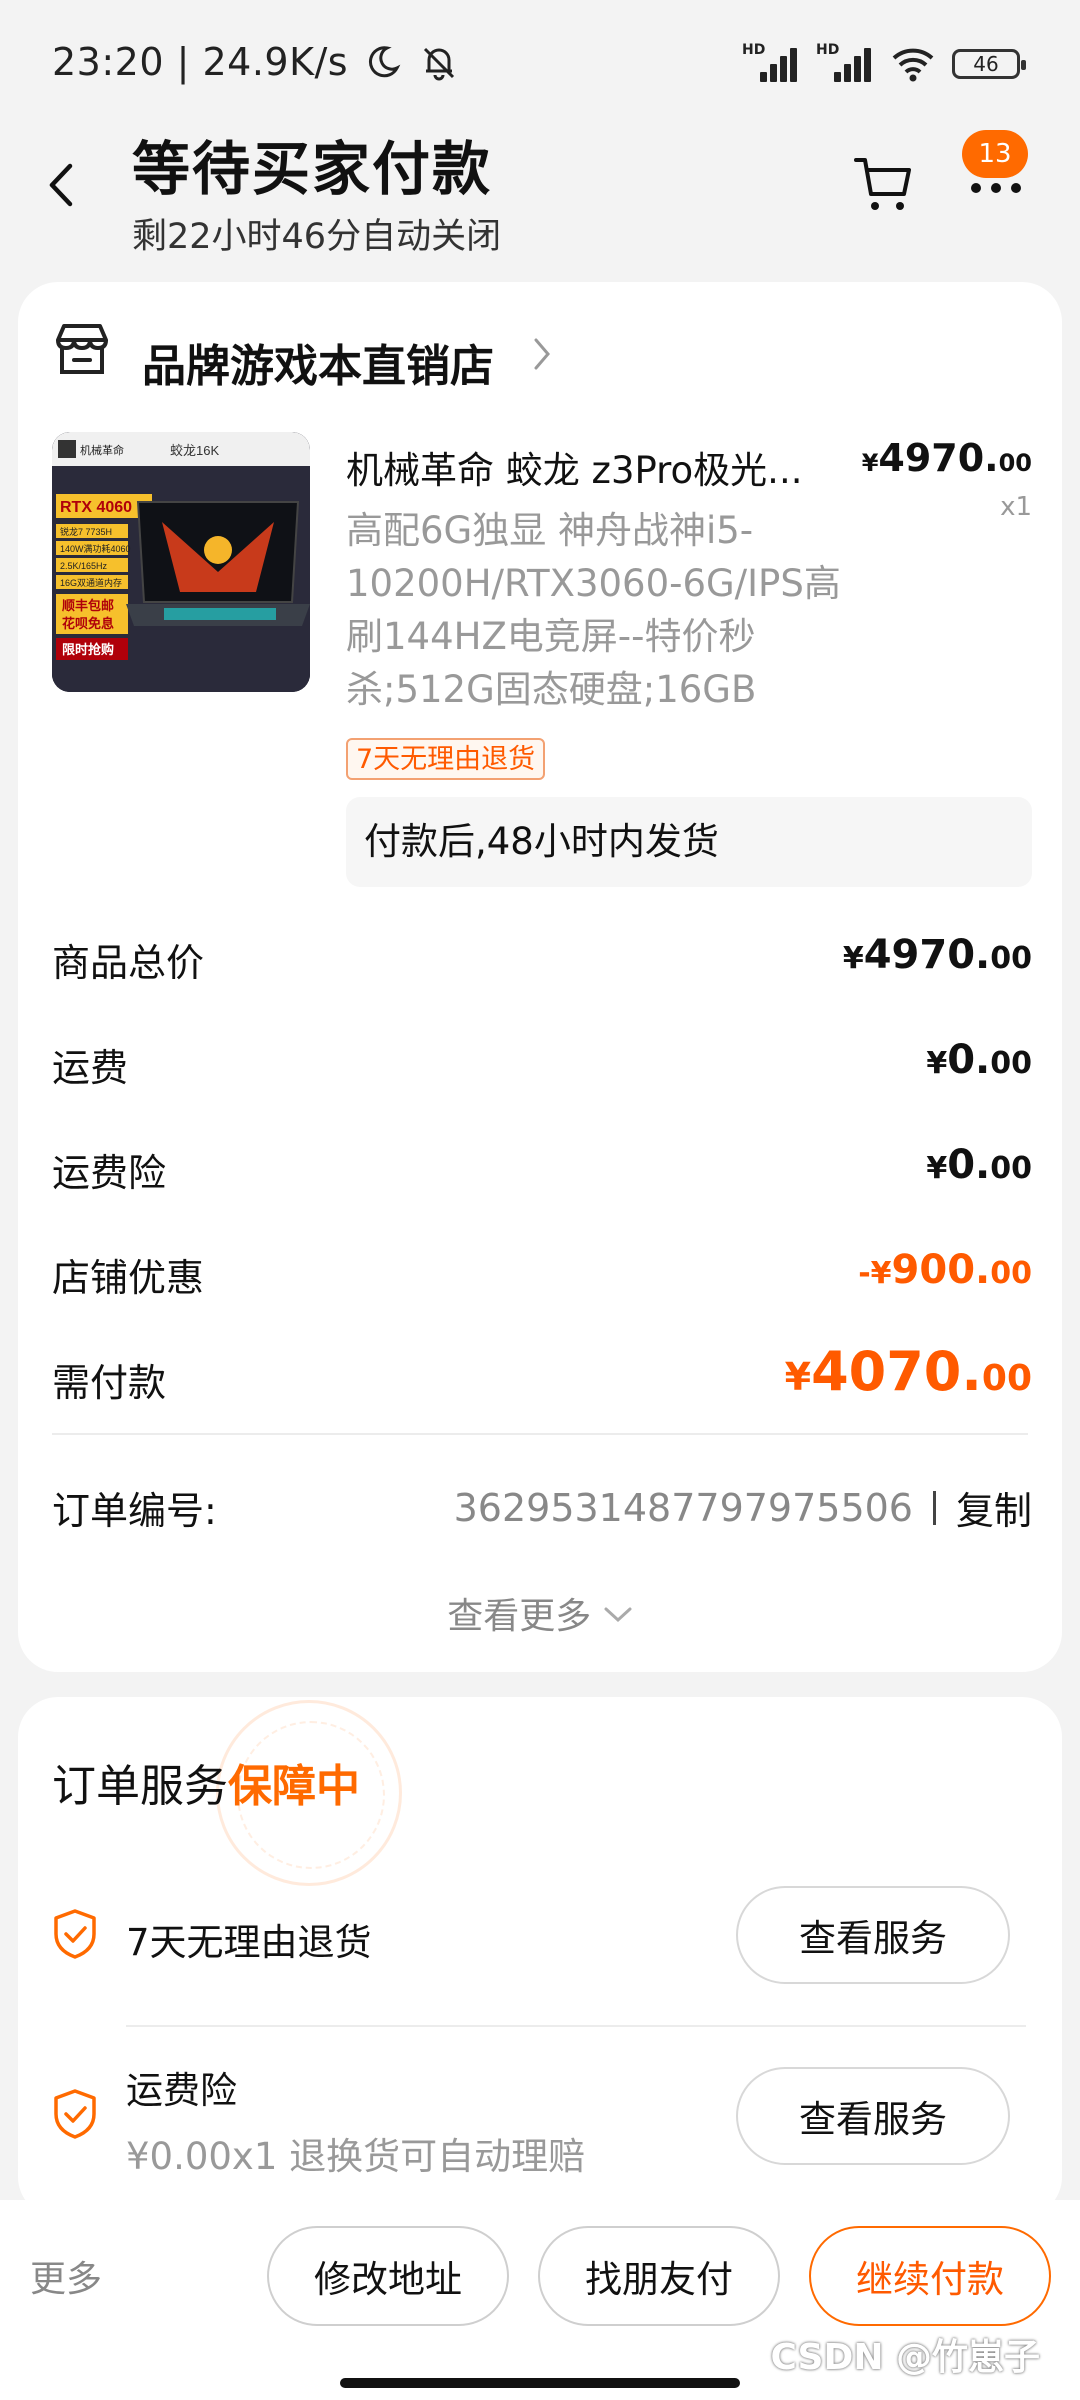  What do you see at coordinates (96, 507) in the screenshot?
I see `gpu-text: RTX 4060` at bounding box center [96, 507].